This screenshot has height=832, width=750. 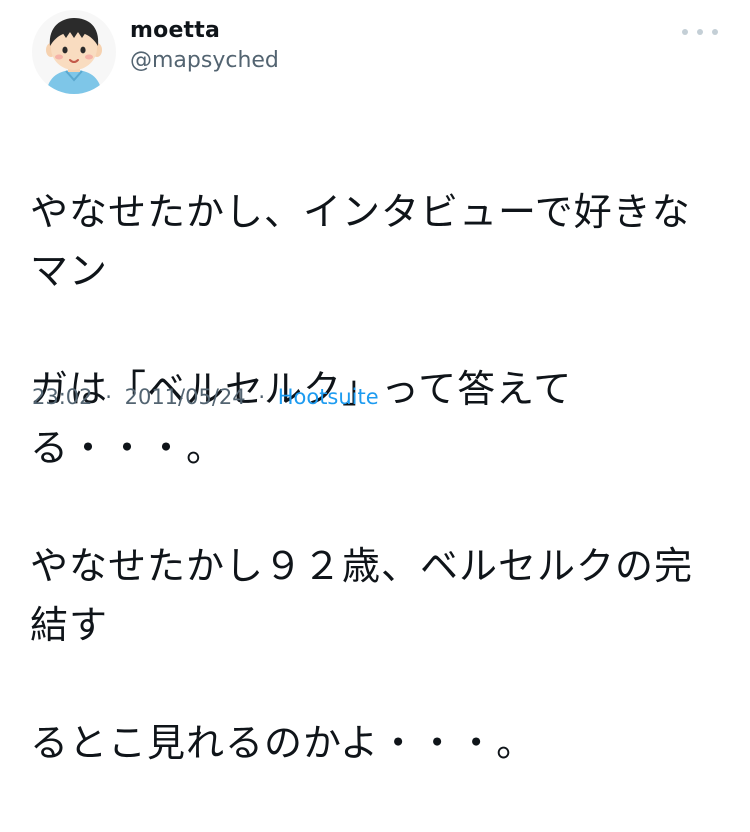 I want to click on more-options-button, so click(x=700, y=32).